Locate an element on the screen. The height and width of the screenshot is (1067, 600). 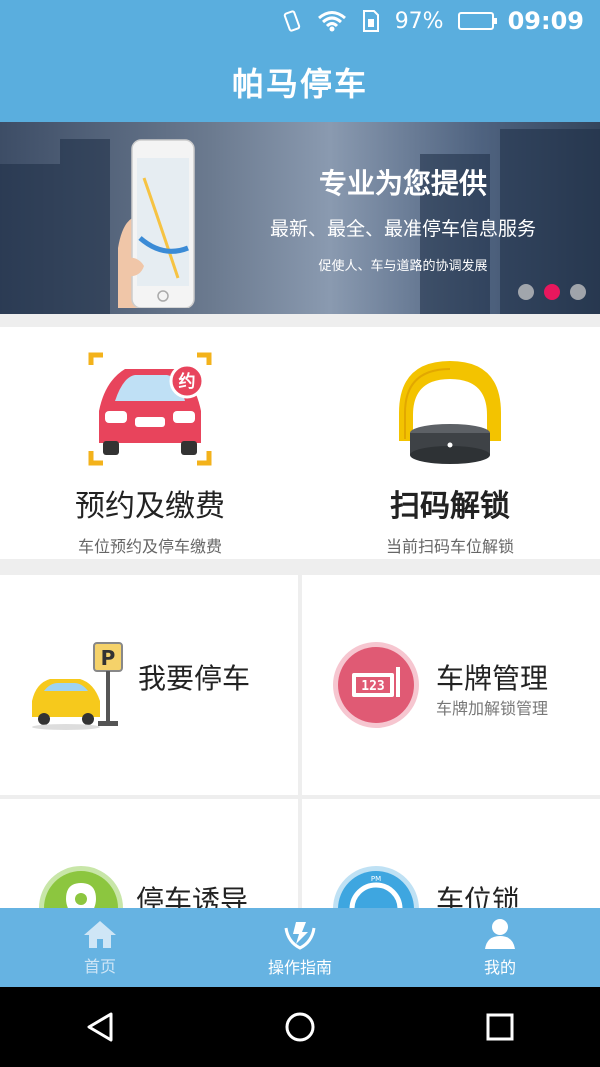
carousel-indicator is located at coordinates (552, 292).